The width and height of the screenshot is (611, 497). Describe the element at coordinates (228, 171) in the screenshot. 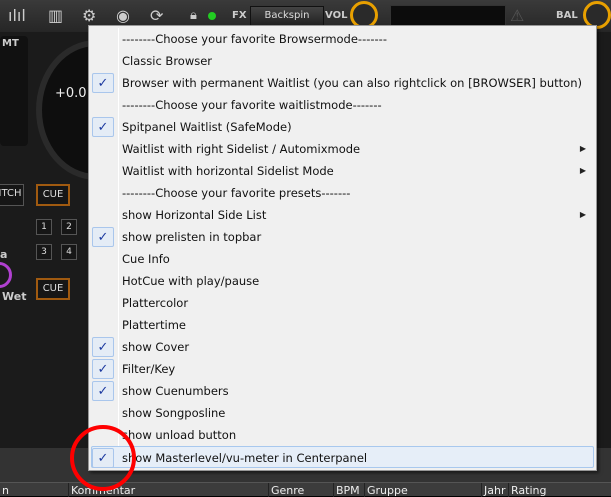

I see `menu-item-label: Waitlist with horizontal Sidelist Mode` at that location.